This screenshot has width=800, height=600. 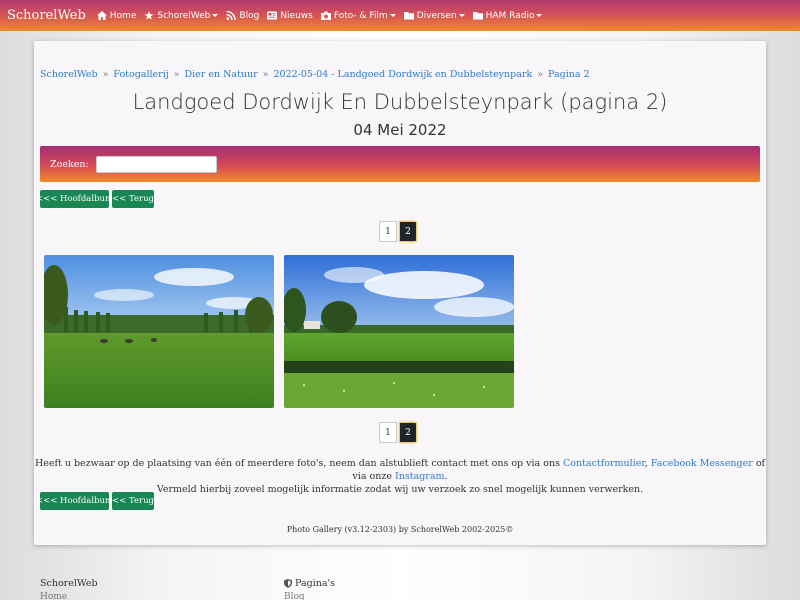 What do you see at coordinates (149, 15) in the screenshot?
I see `star-icon` at bounding box center [149, 15].